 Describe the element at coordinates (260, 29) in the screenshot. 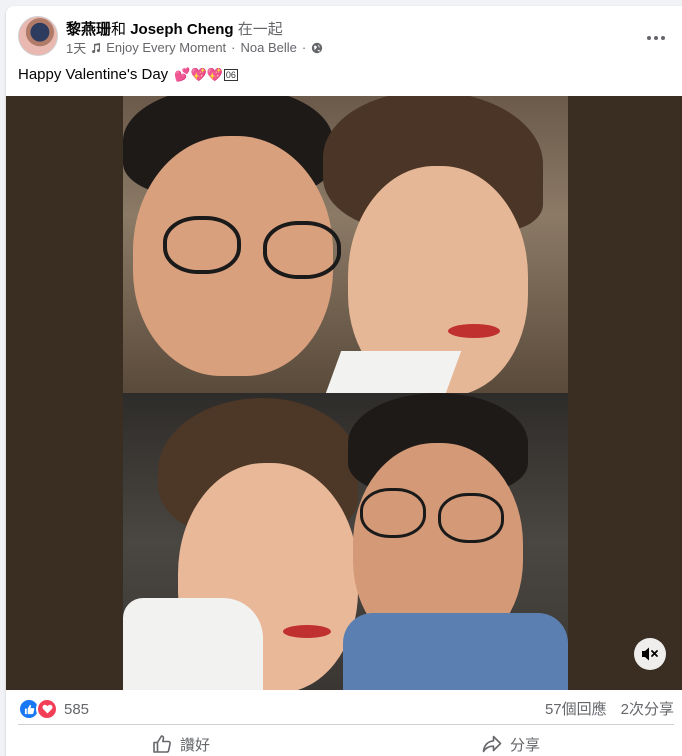

I see `together-word: 在一起` at that location.